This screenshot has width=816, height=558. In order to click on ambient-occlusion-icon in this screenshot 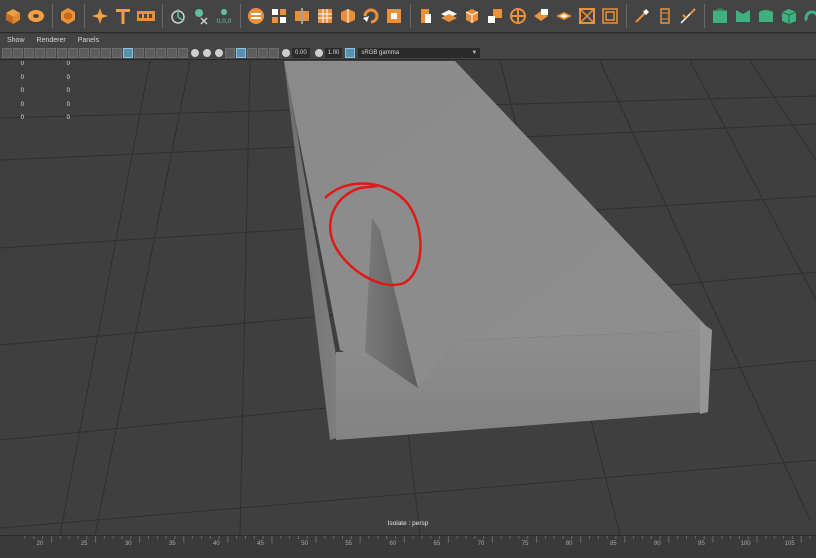, I will do `click(195, 52)`.